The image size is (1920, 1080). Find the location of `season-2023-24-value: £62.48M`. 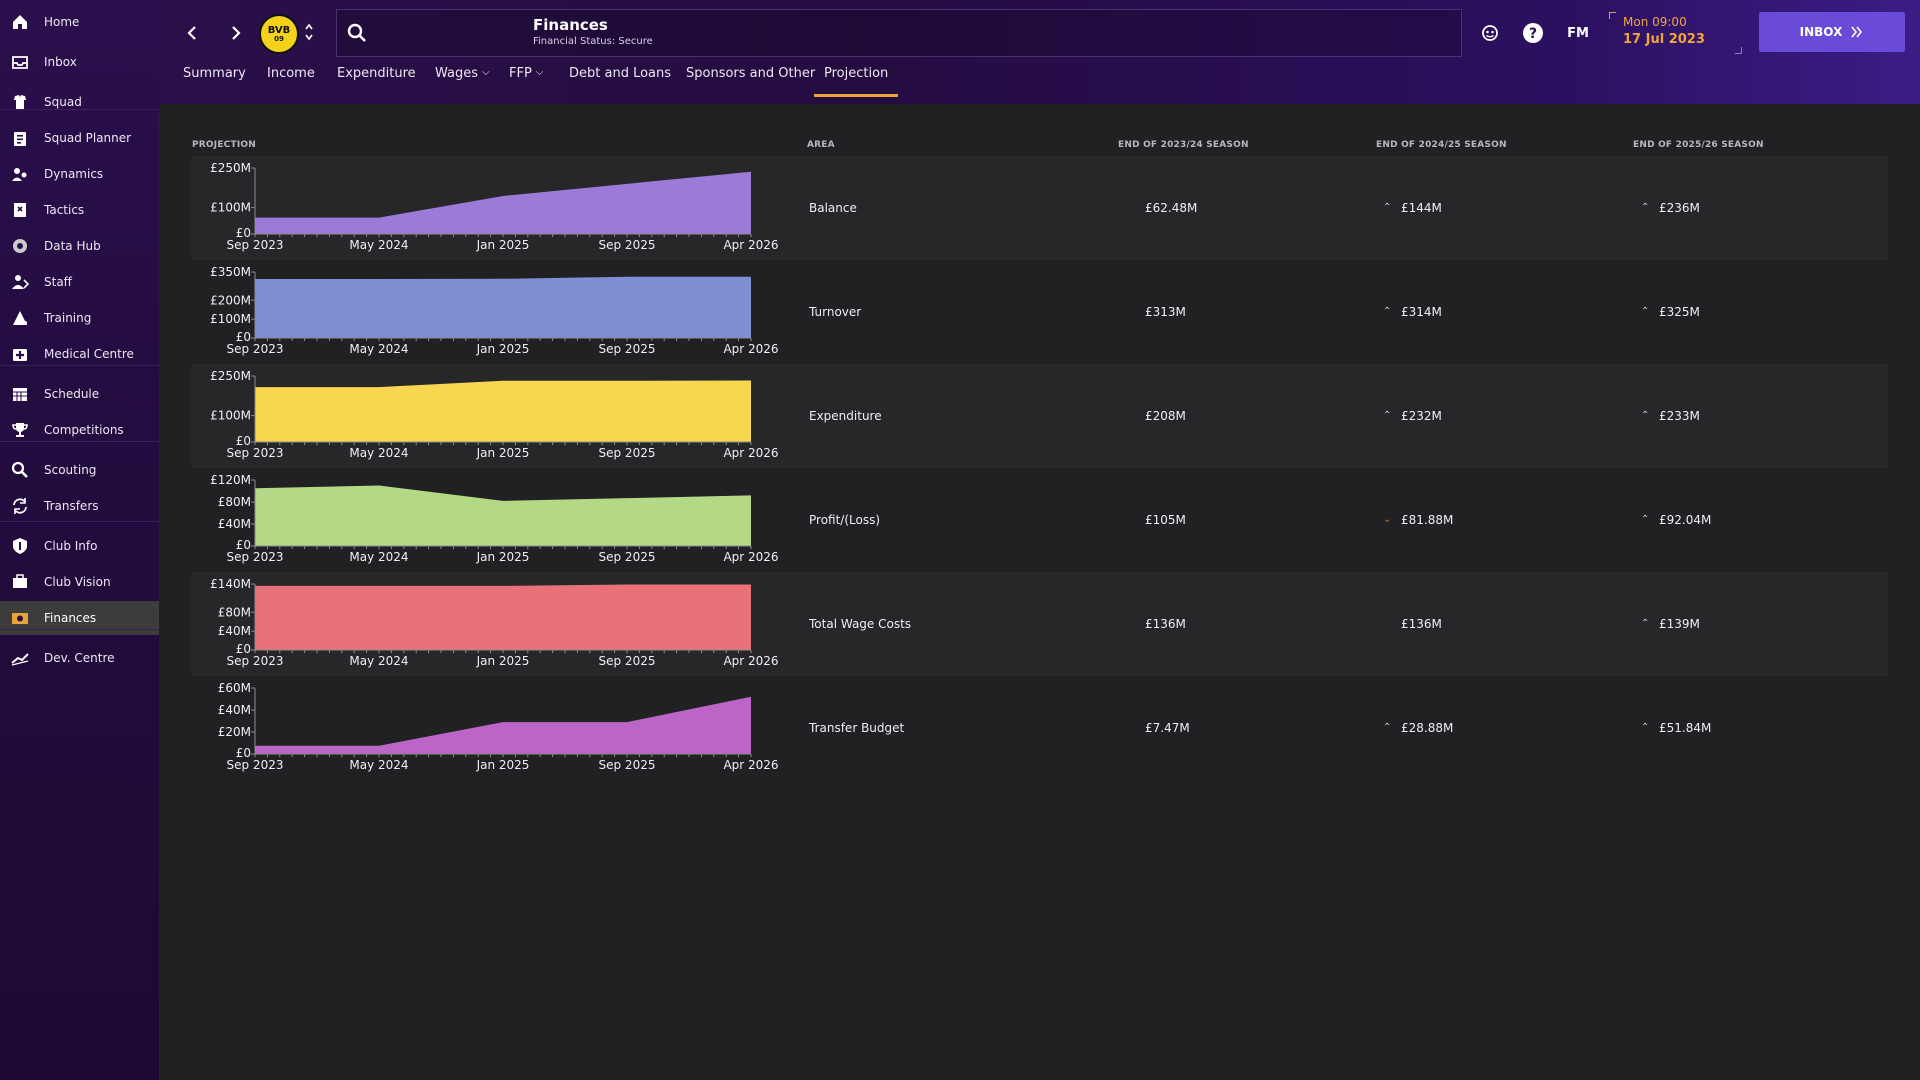

season-2023-24-value: £62.48M is located at coordinates (1171, 208).